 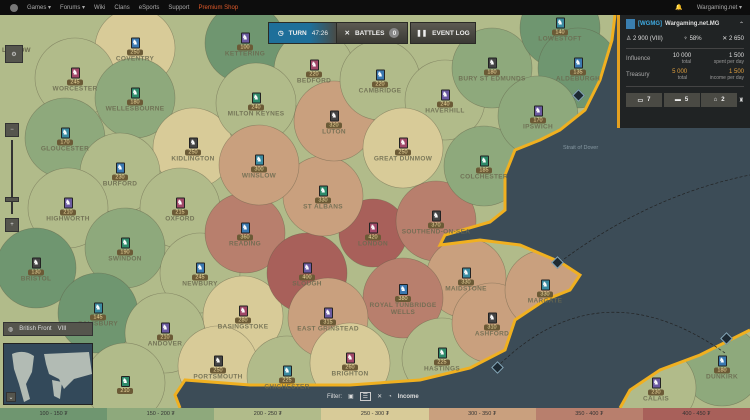 What do you see at coordinates (125, 250) in the screenshot?
I see `province: ♞ 190 Swindon` at bounding box center [125, 250].